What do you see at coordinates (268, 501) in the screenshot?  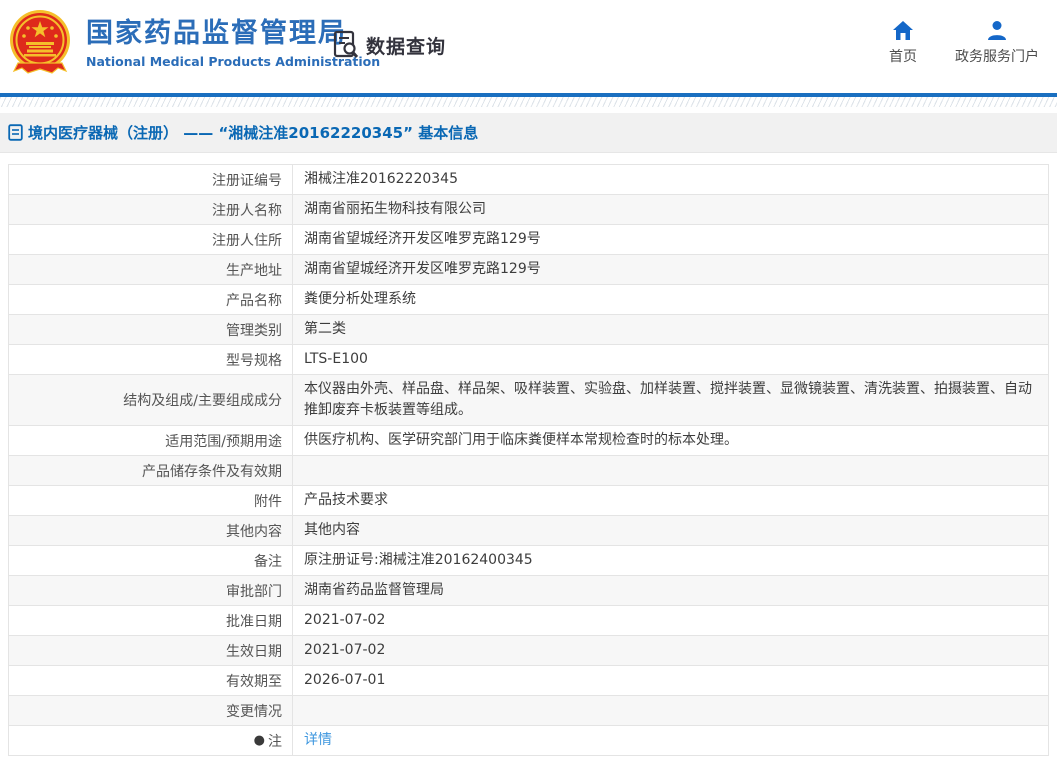 I see `row-label-text: 附件` at bounding box center [268, 501].